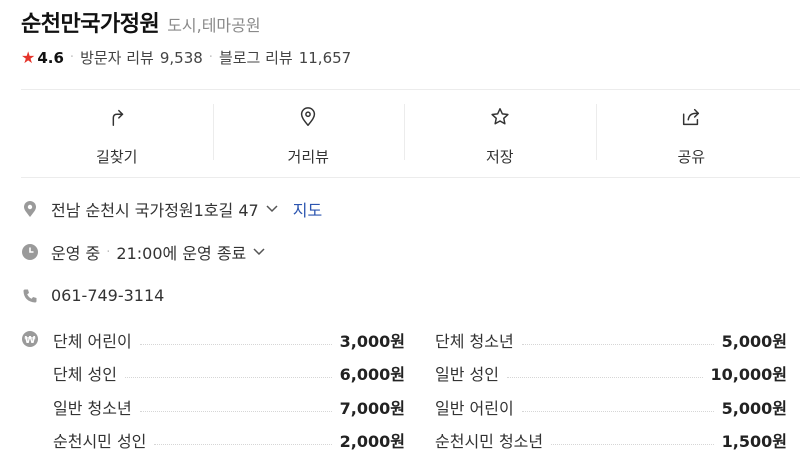  What do you see at coordinates (100, 441) in the screenshot?
I see `price-name: 순천시민 성인` at bounding box center [100, 441].